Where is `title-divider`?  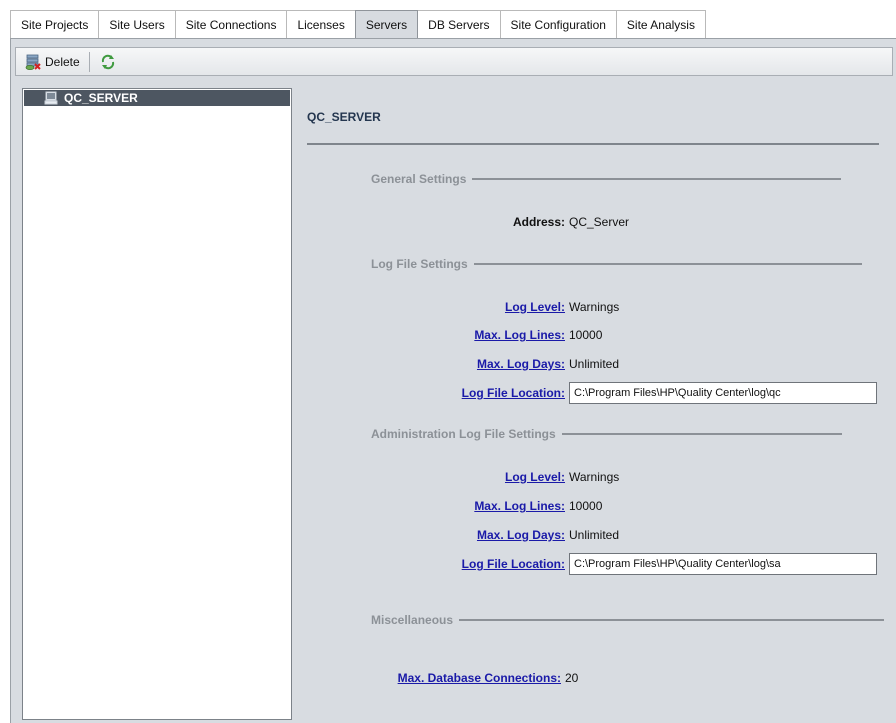 title-divider is located at coordinates (593, 144).